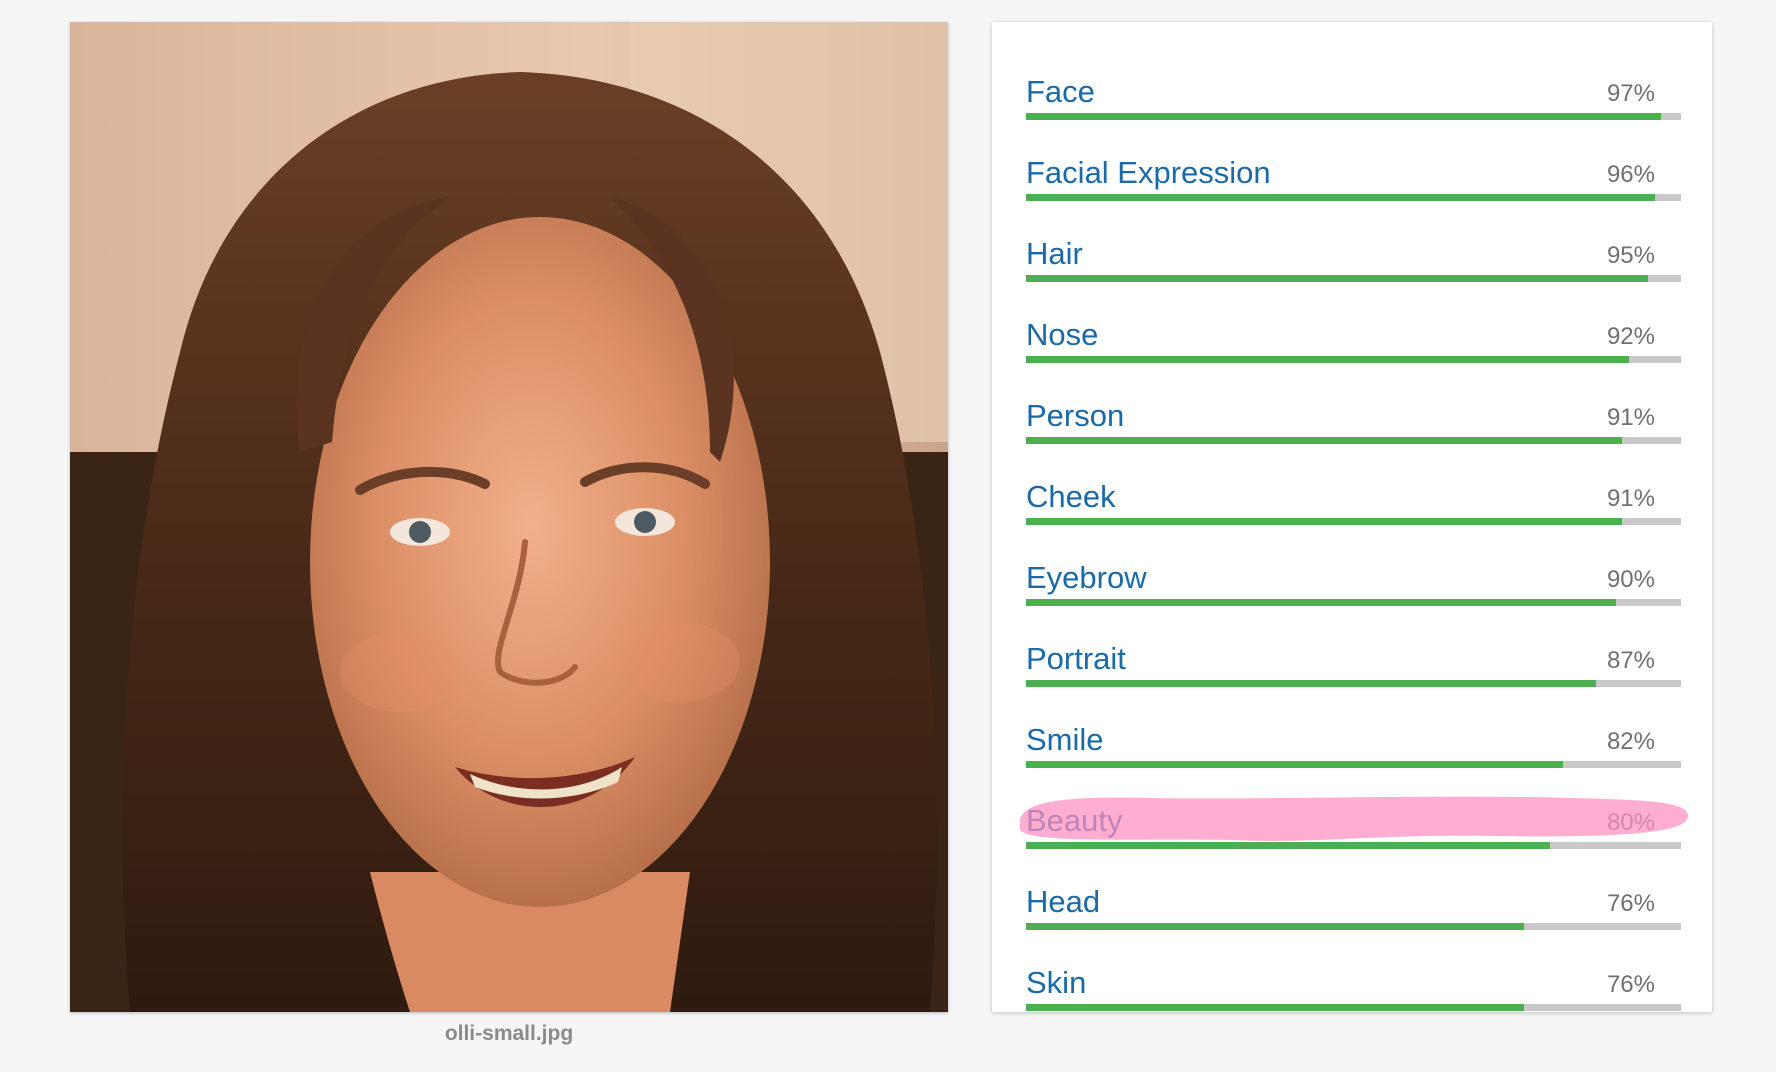  What do you see at coordinates (1063, 902) in the screenshot?
I see `label-name-link: Head` at bounding box center [1063, 902].